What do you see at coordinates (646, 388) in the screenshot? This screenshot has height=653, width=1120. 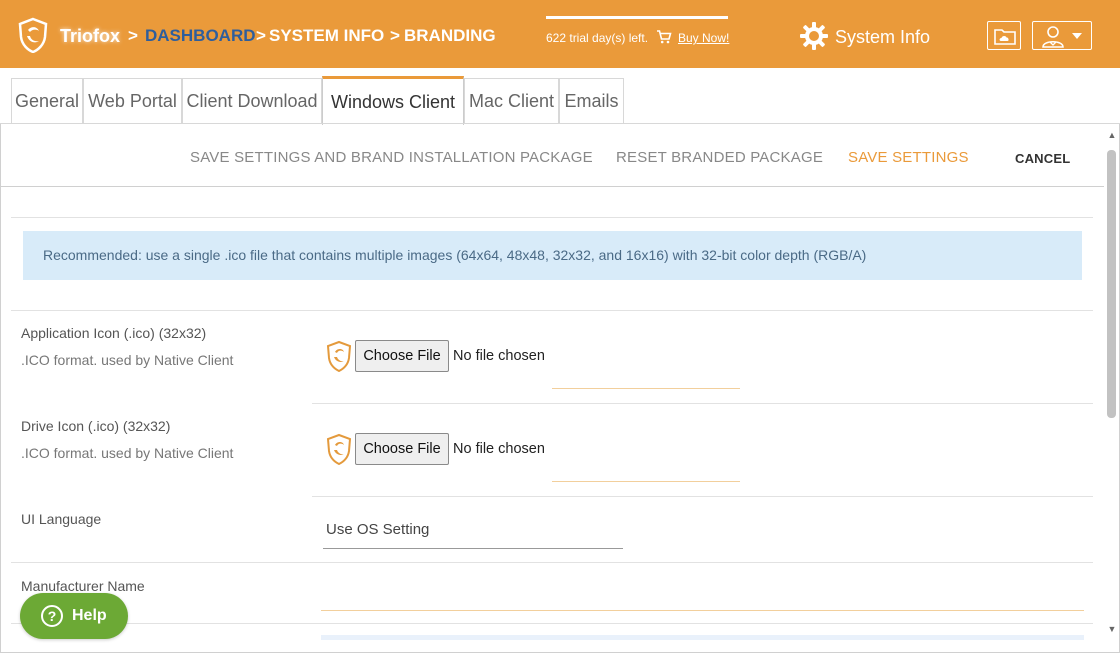 I see `app-icon-field-underline` at bounding box center [646, 388].